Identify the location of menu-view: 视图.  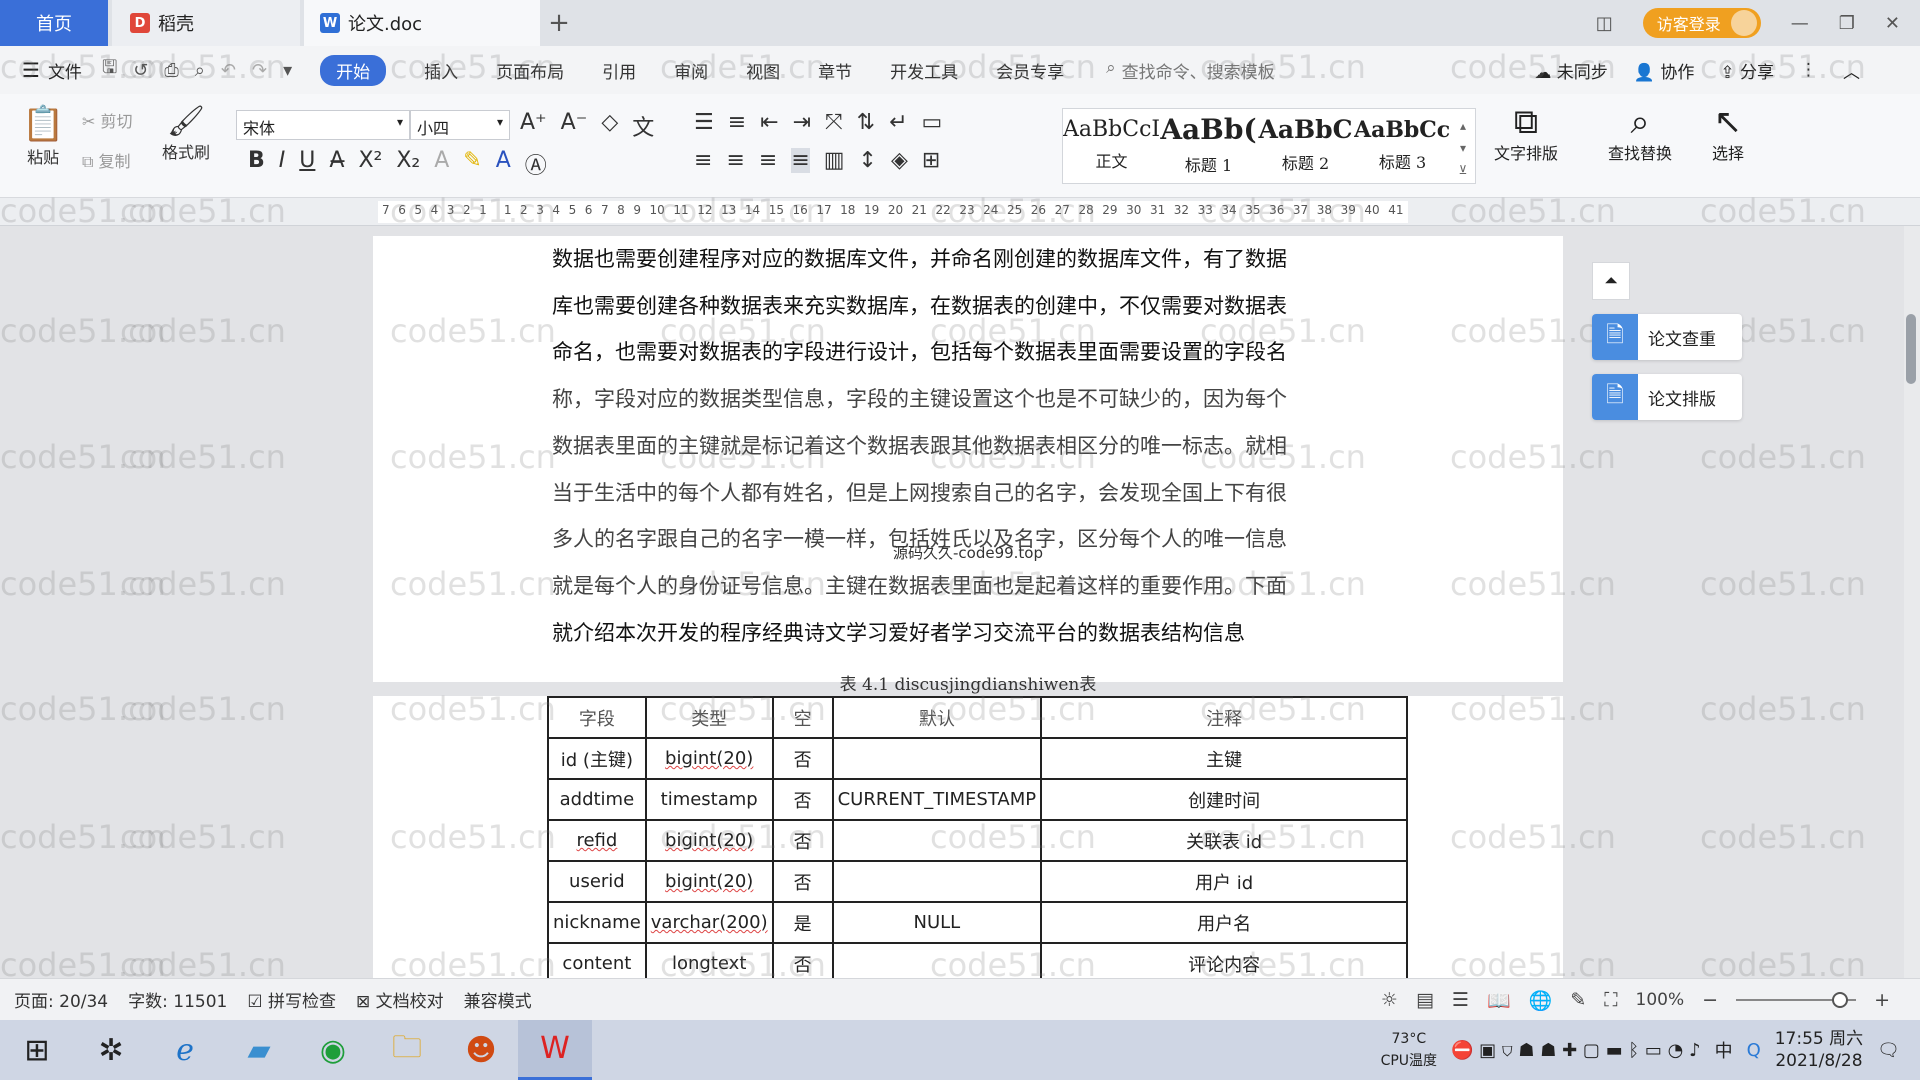
(763, 70).